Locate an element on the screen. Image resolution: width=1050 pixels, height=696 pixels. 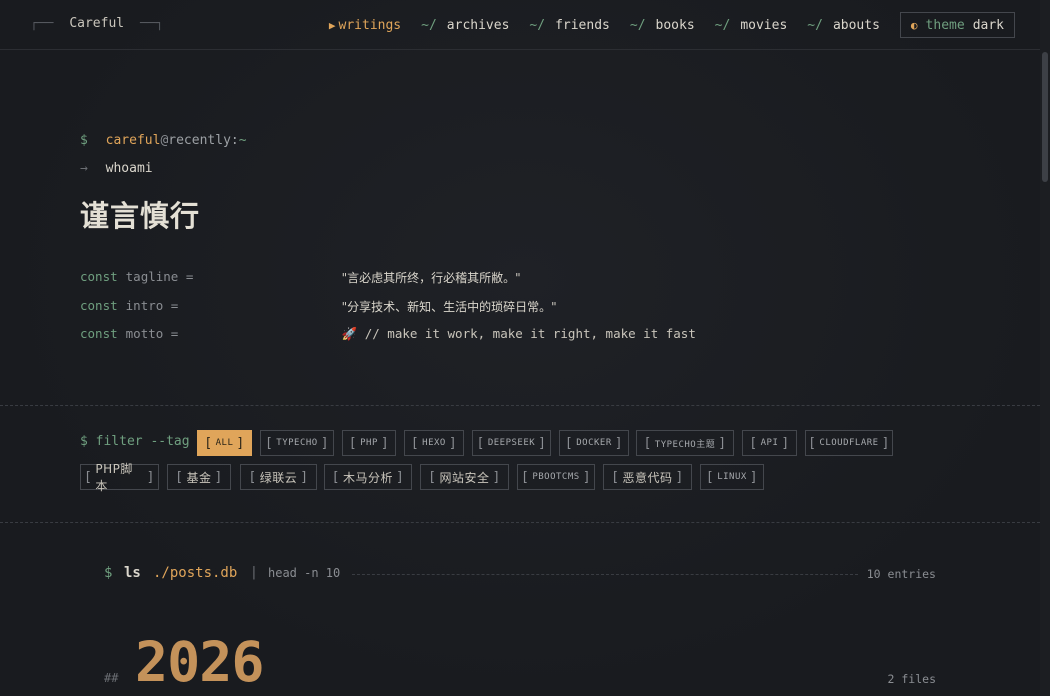
scrollbar-thumb is located at coordinates (1045, 117).